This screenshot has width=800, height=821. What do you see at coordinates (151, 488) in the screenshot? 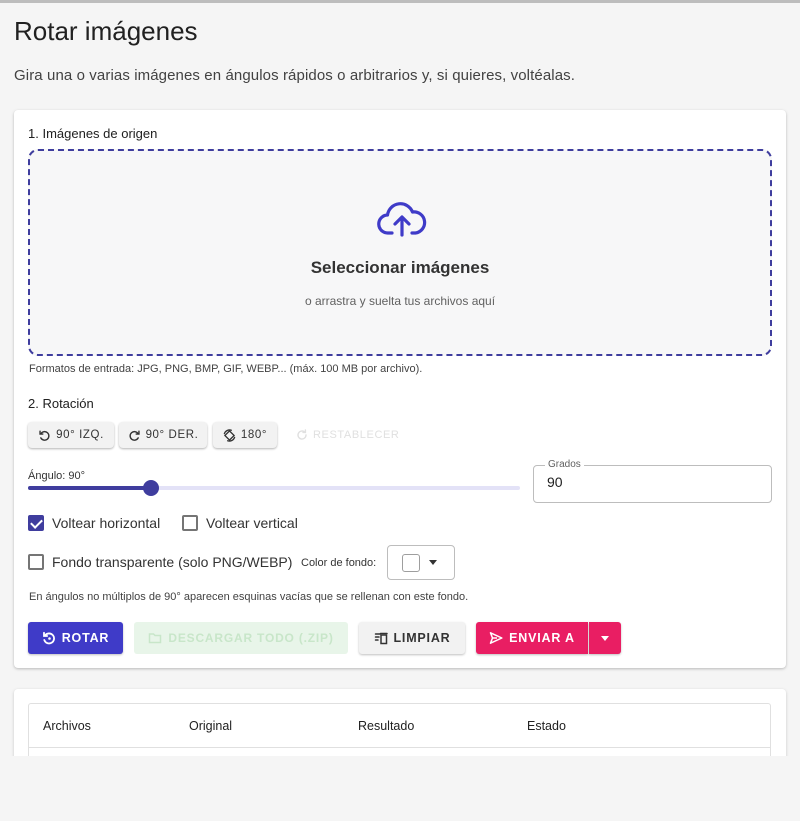
I see `slider-thumb` at bounding box center [151, 488].